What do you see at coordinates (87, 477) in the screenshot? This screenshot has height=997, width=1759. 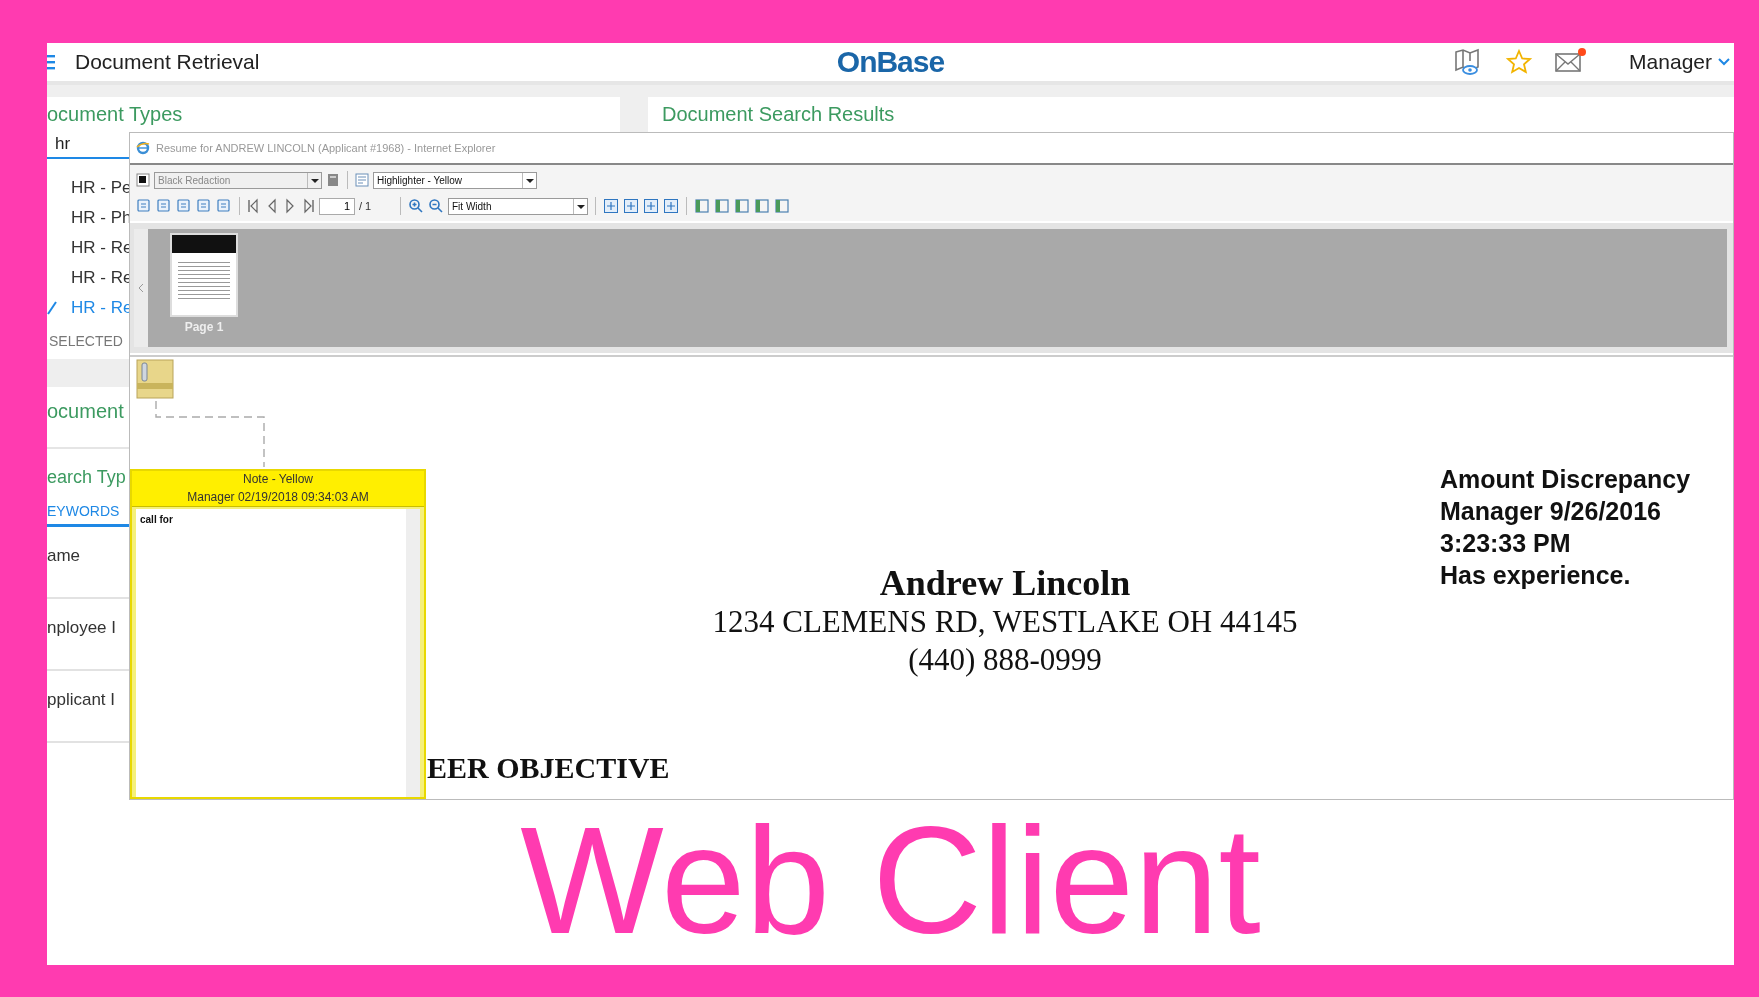 I see `section-heading: earch Typ` at bounding box center [87, 477].